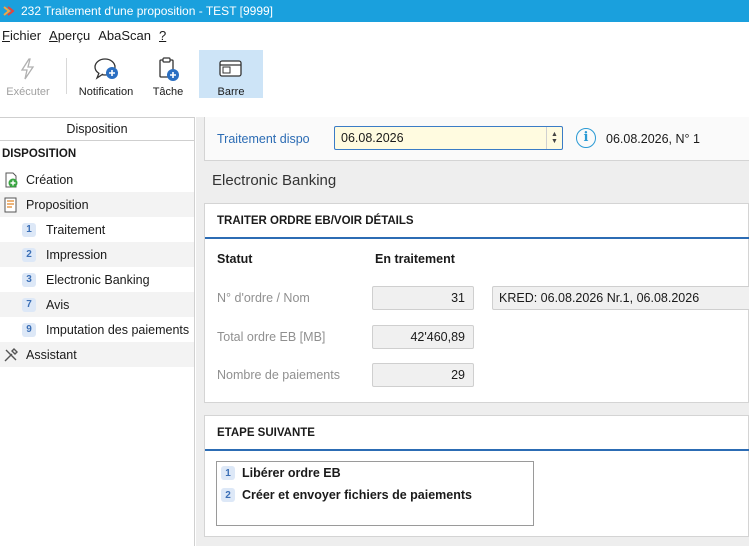  I want to click on tools-icon, so click(11, 354).